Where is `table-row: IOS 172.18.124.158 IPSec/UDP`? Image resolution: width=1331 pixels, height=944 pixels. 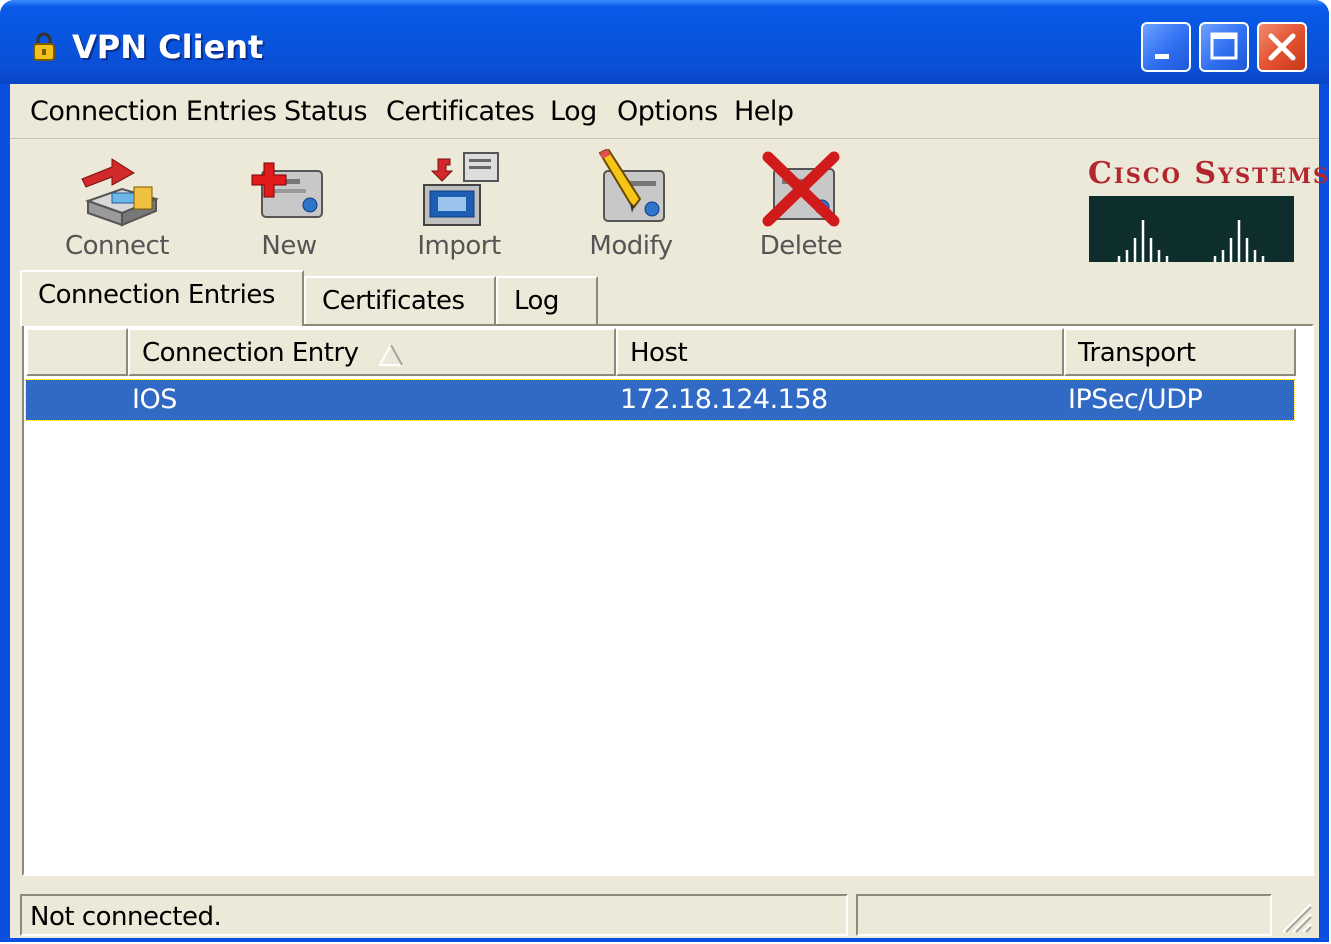 table-row: IOS 172.18.124.158 IPSec/UDP is located at coordinates (660, 400).